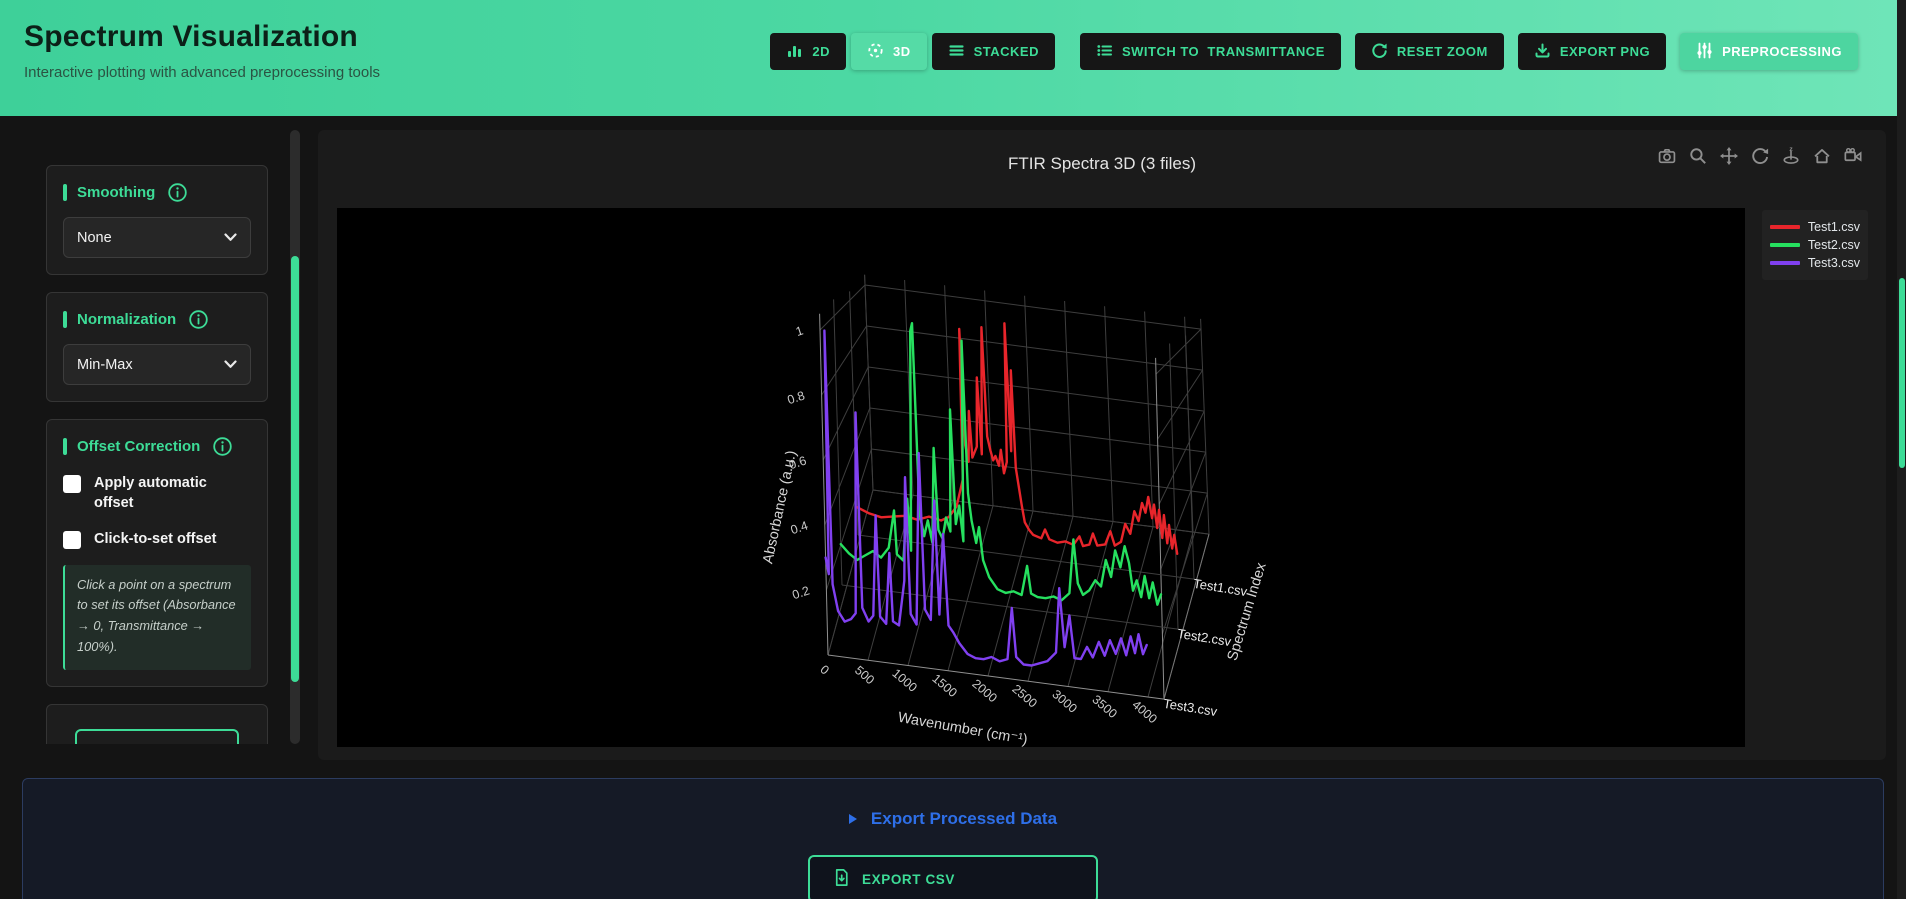  What do you see at coordinates (780, 507) in the screenshot?
I see `svg-text: Absorbance (a.u.)` at bounding box center [780, 507].